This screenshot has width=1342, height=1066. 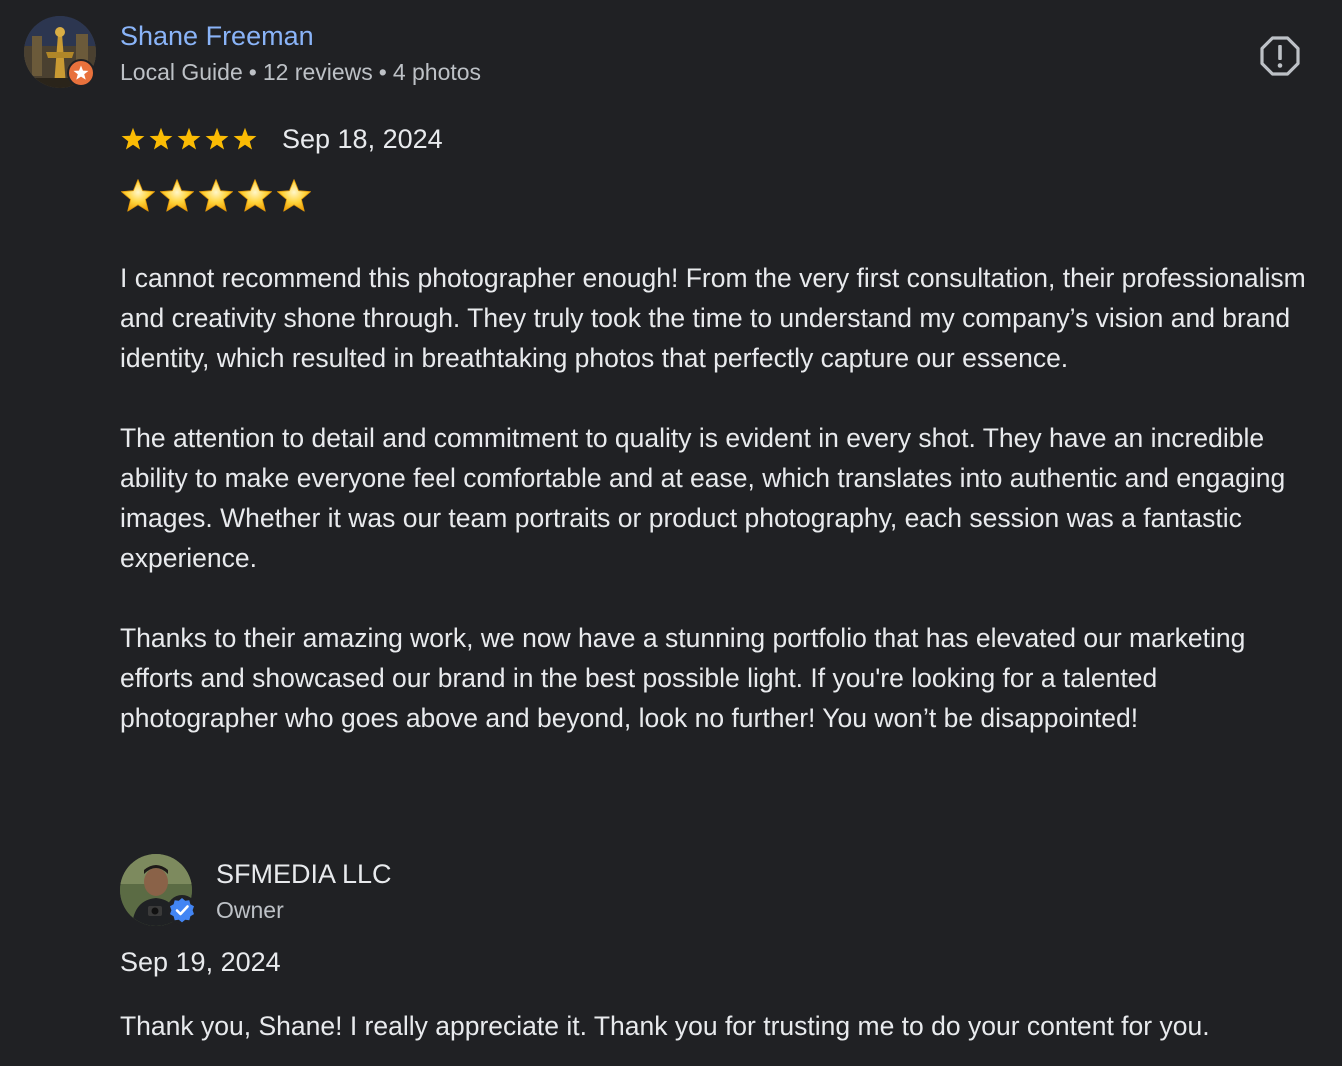 I want to click on reviewer-meta: Local Guide • 12 reviews • 4 photos, so click(x=300, y=72).